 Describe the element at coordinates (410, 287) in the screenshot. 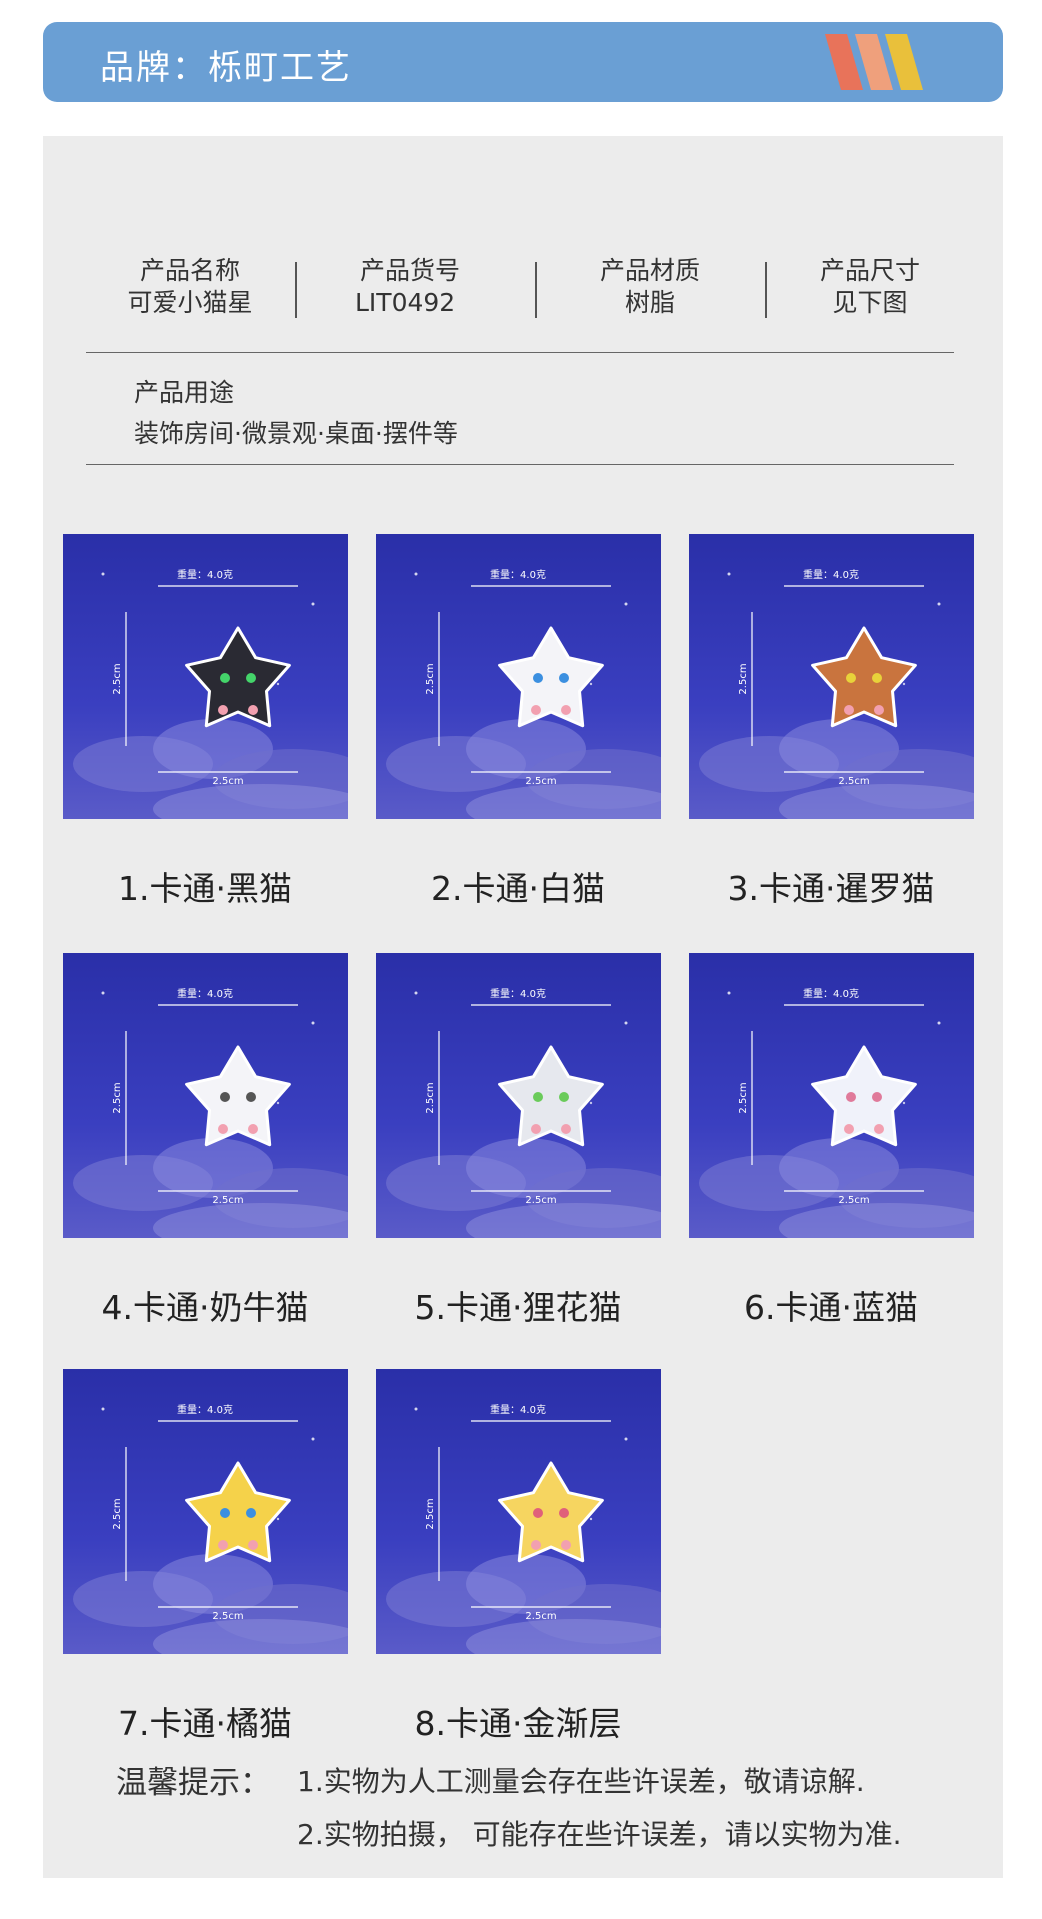

I see `info-sku: 产品货号 LIT0492` at that location.